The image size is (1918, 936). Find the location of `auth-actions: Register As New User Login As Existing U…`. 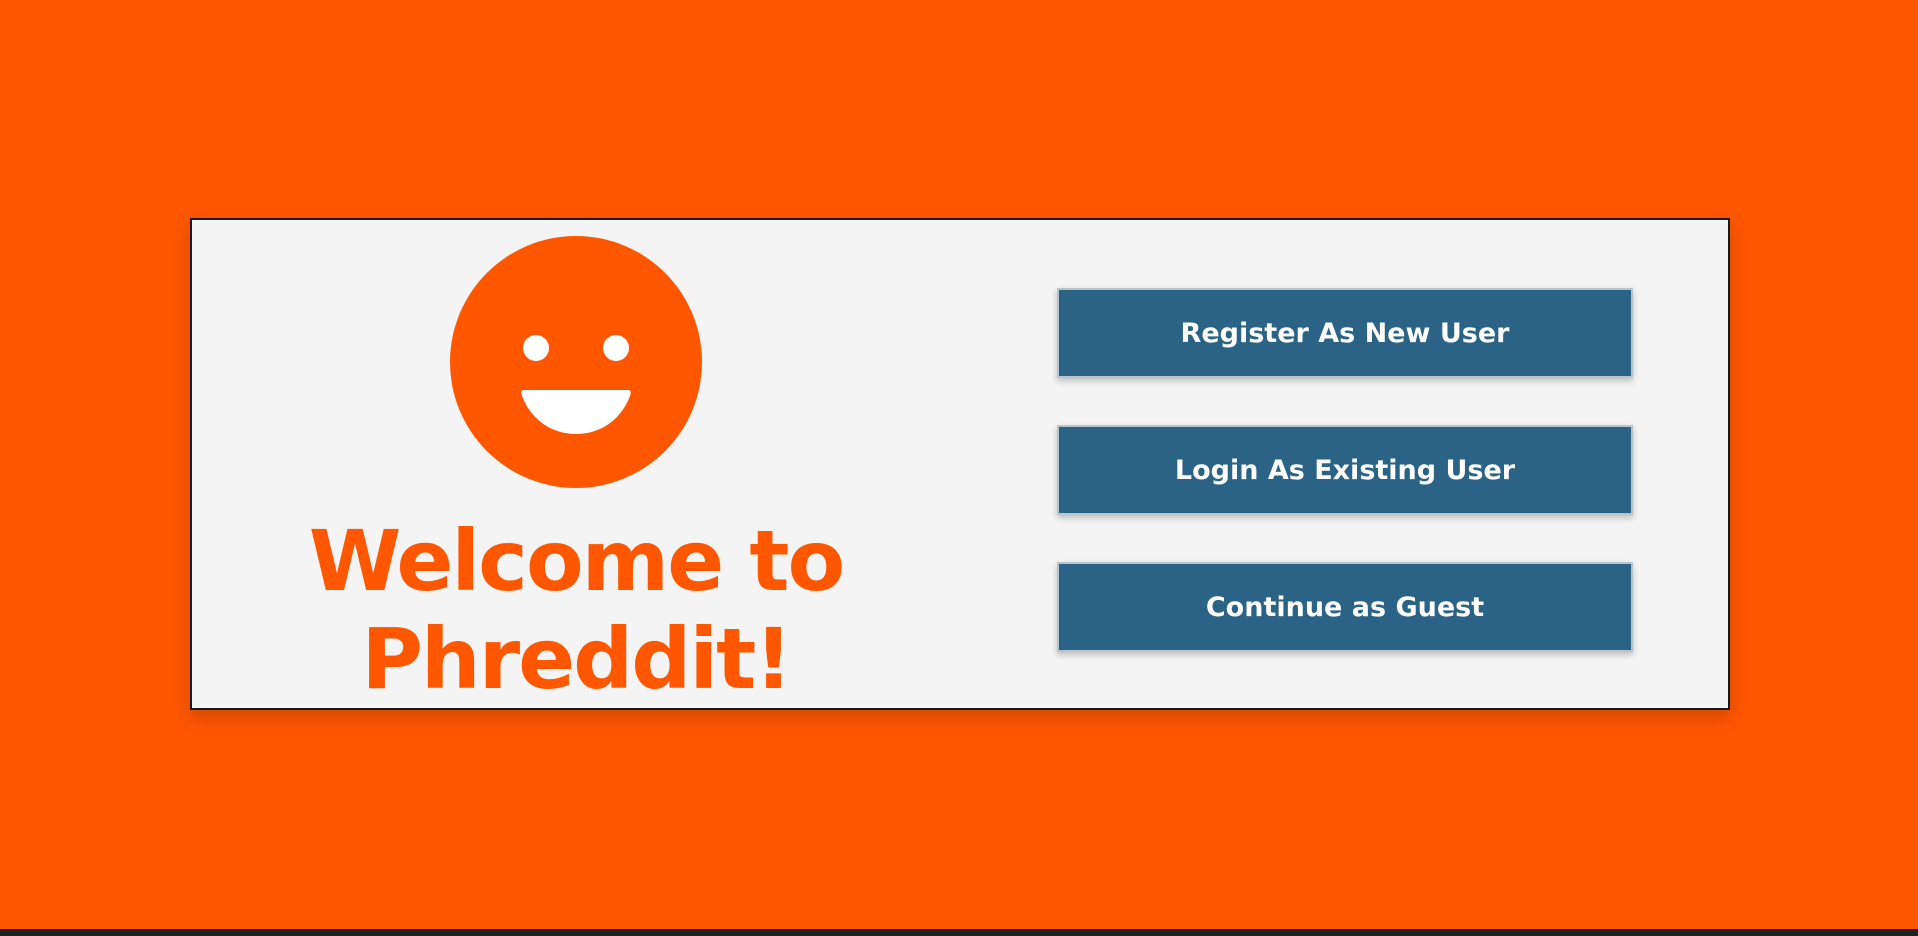

auth-actions: Register As New User Login As Existing U… is located at coordinates (1345, 493).